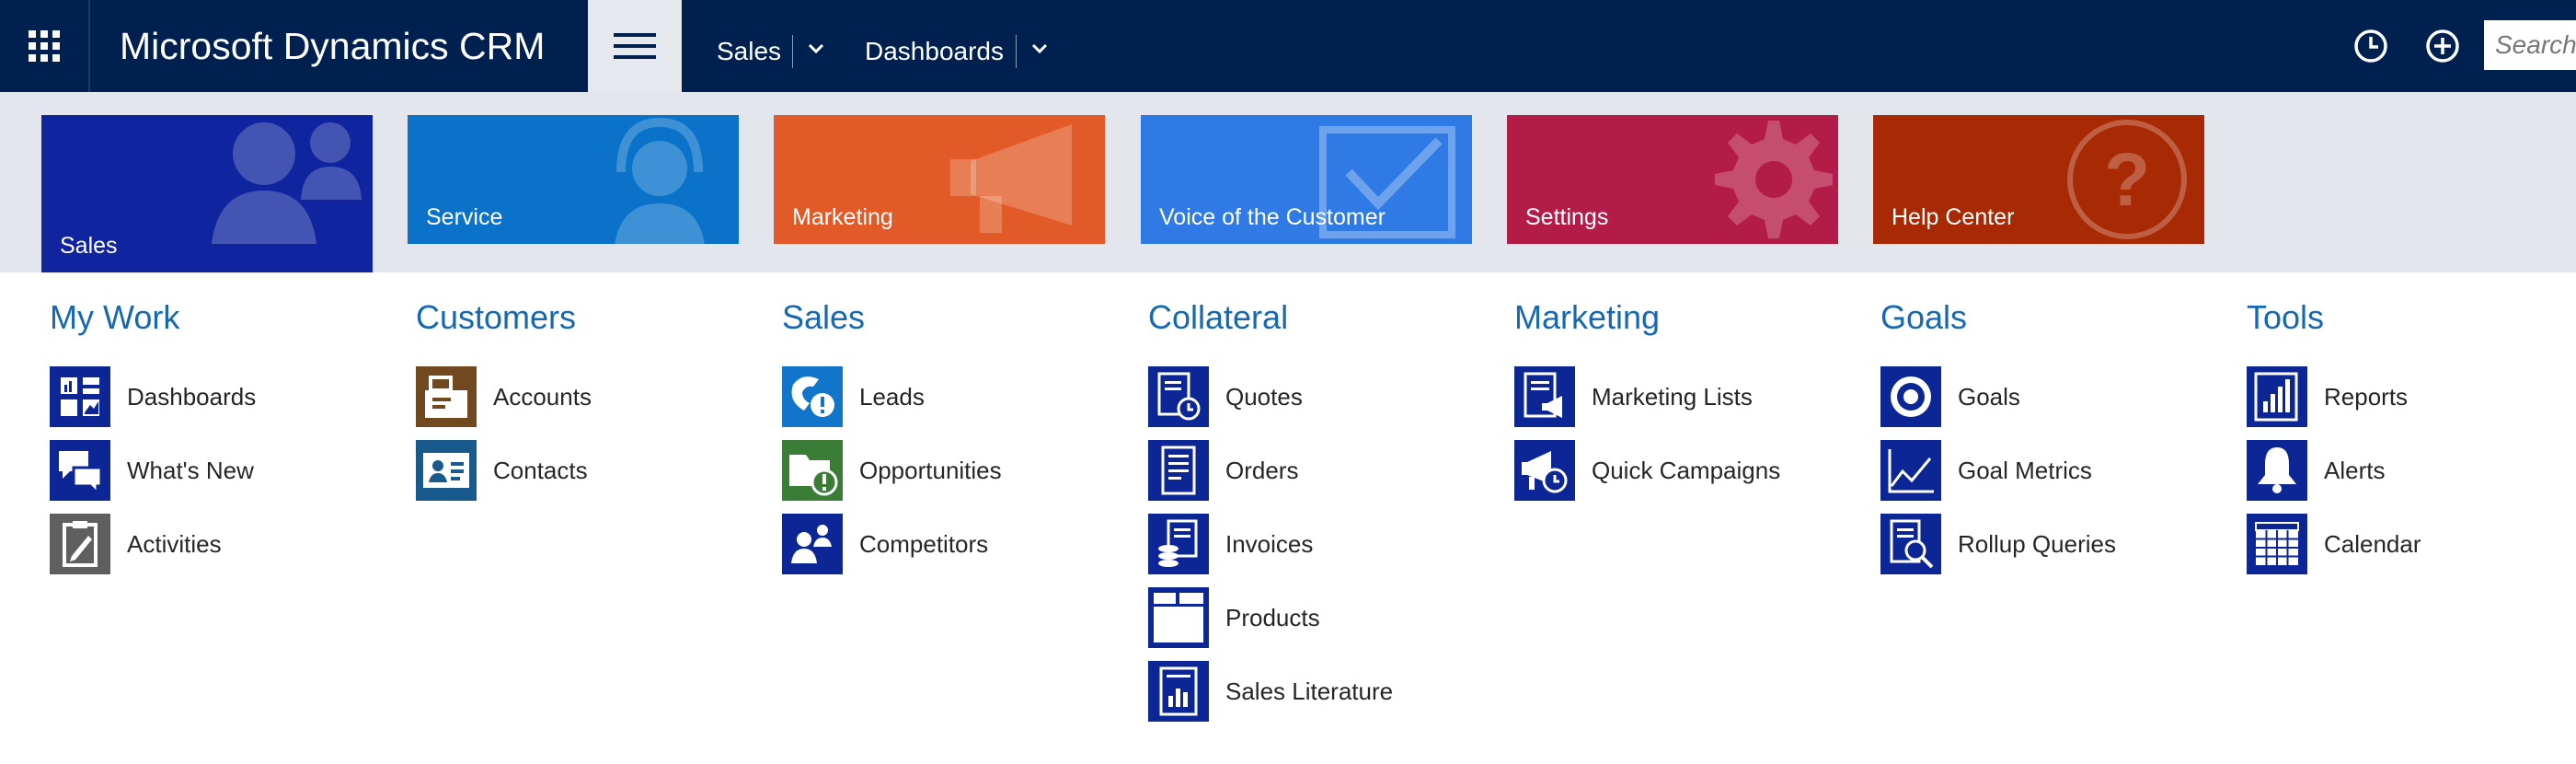 This screenshot has height=764, width=2576. What do you see at coordinates (749, 46) in the screenshot?
I see `nav-area-sales: Sales` at bounding box center [749, 46].